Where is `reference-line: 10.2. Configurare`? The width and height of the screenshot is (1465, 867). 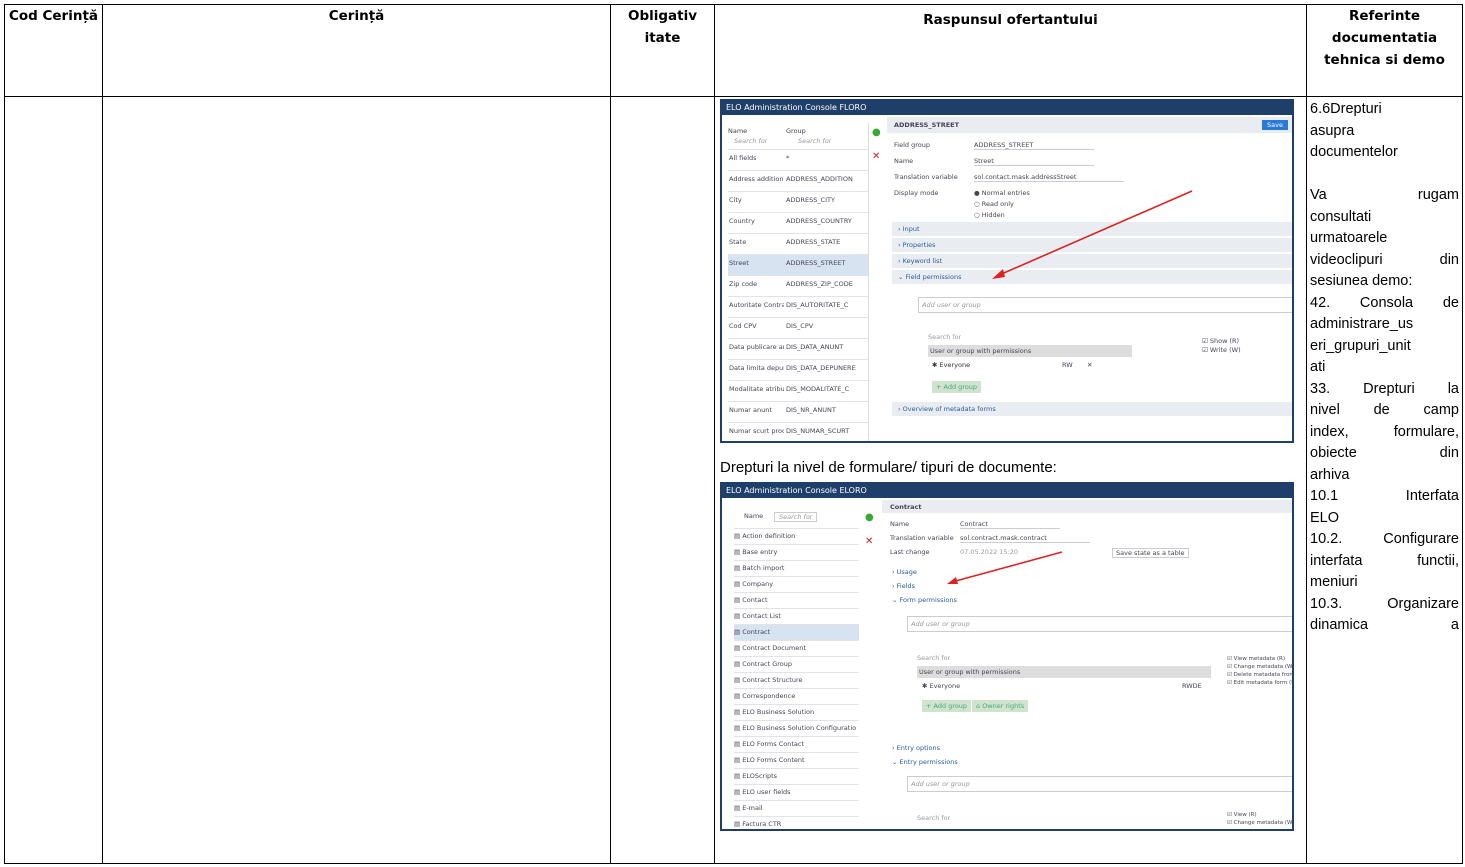
reference-line: 10.2. Configurare is located at coordinates (1384, 539).